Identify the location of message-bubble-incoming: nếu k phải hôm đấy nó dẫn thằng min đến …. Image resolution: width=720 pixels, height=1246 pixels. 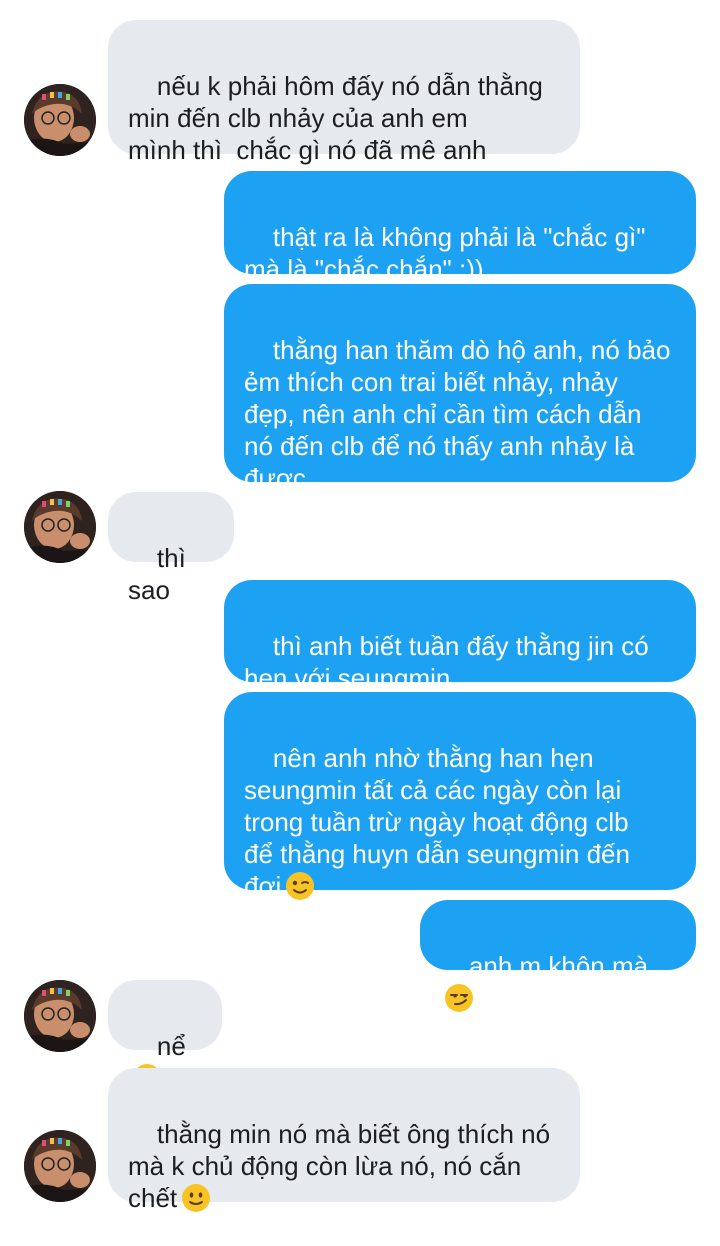
(344, 92).